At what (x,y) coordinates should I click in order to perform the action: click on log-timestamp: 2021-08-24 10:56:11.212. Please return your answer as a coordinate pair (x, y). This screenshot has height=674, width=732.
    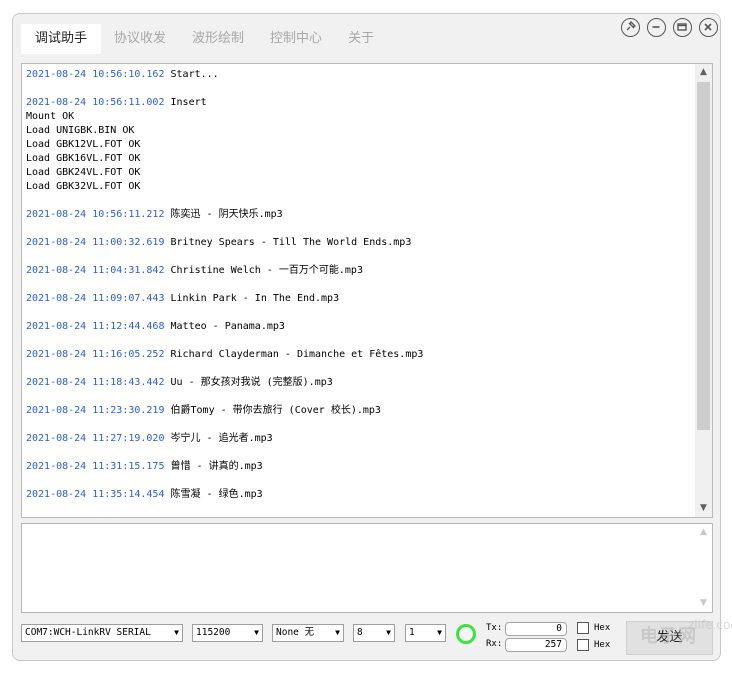
    Looking at the image, I should click on (95, 214).